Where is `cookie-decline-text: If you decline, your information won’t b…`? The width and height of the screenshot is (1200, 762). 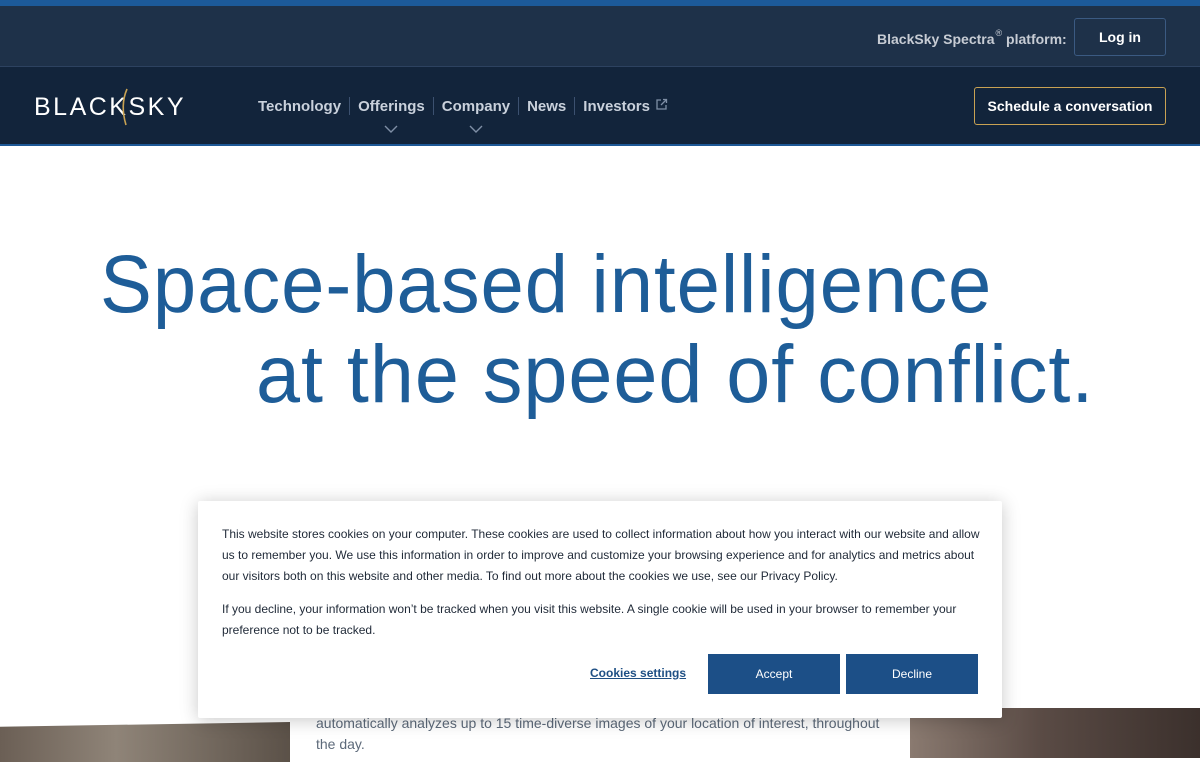 cookie-decline-text: If you decline, your information won’t b… is located at coordinates (589, 619).